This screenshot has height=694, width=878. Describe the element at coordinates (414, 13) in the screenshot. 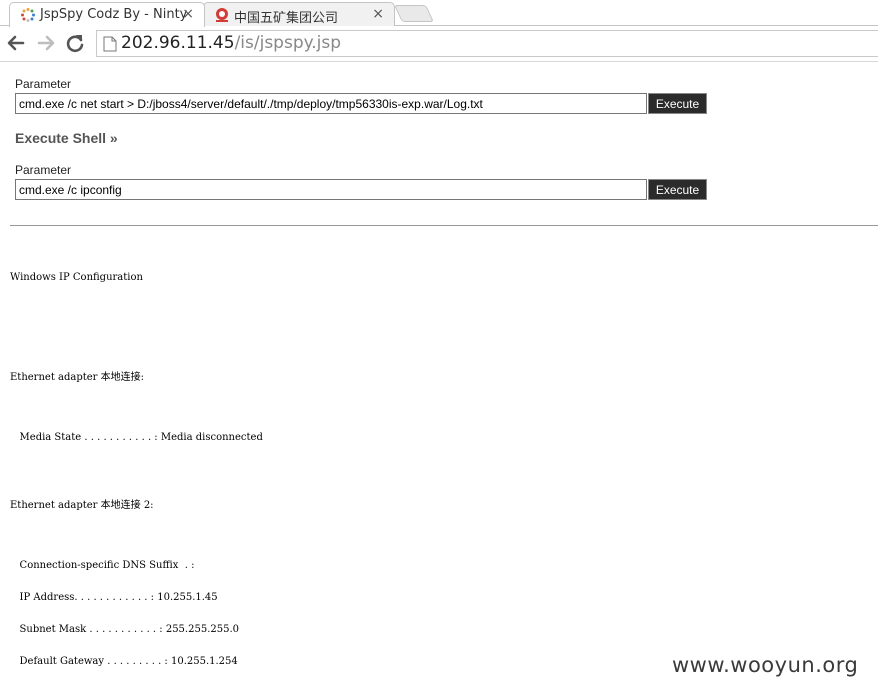

I see `new-tab-button` at that location.